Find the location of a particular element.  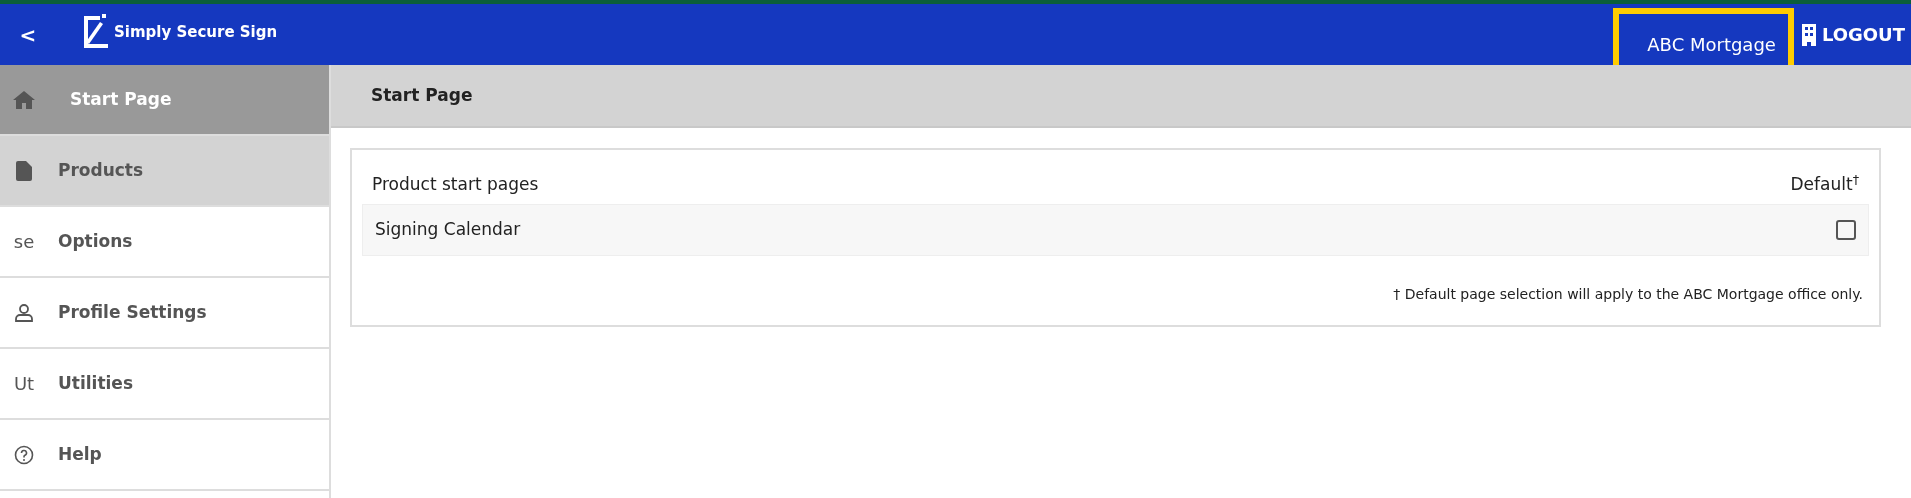

sidebar-item: Ut Utilities is located at coordinates (164, 384).